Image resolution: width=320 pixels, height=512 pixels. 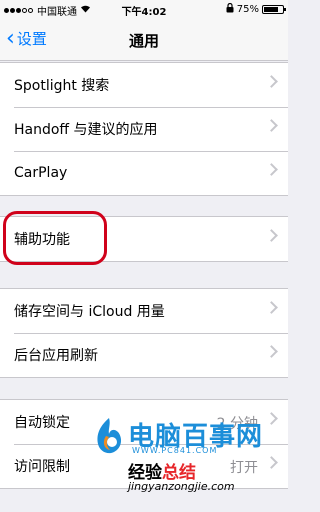 I want to click on settings-group-2: 辅助功能, so click(x=144, y=239).